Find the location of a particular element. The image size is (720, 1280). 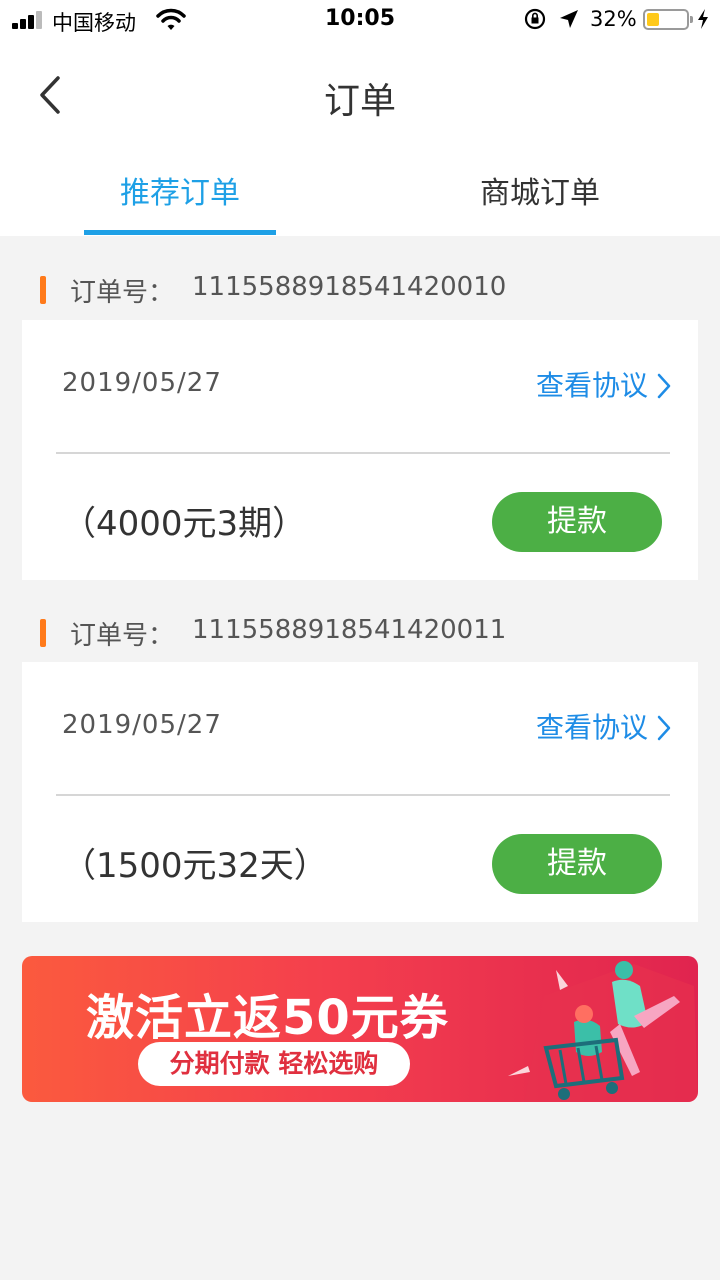

banner-subline: 分期付款 轻松选购 is located at coordinates (274, 1064).